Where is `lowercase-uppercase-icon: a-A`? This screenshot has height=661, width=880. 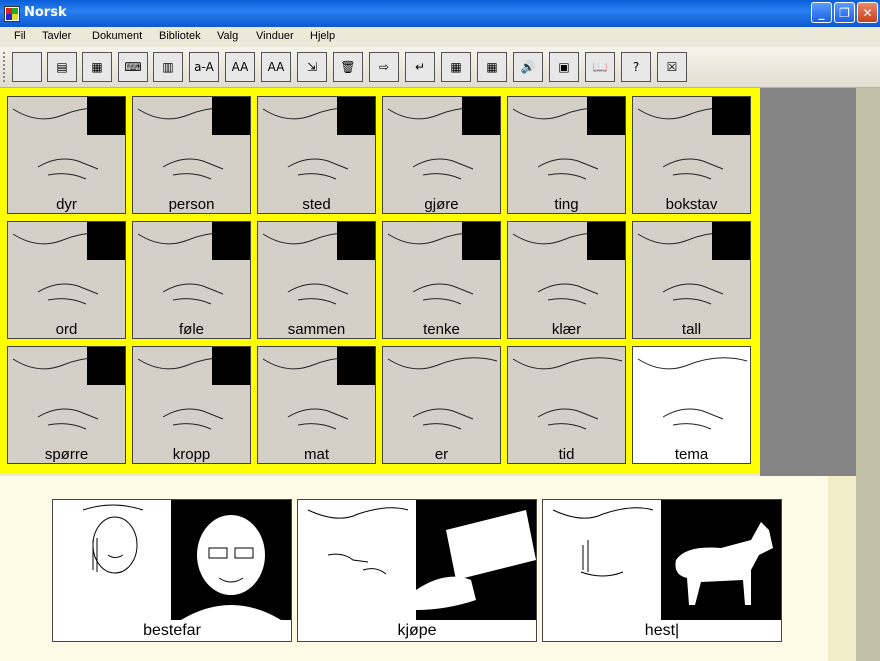
lowercase-uppercase-icon: a-A is located at coordinates (204, 67).